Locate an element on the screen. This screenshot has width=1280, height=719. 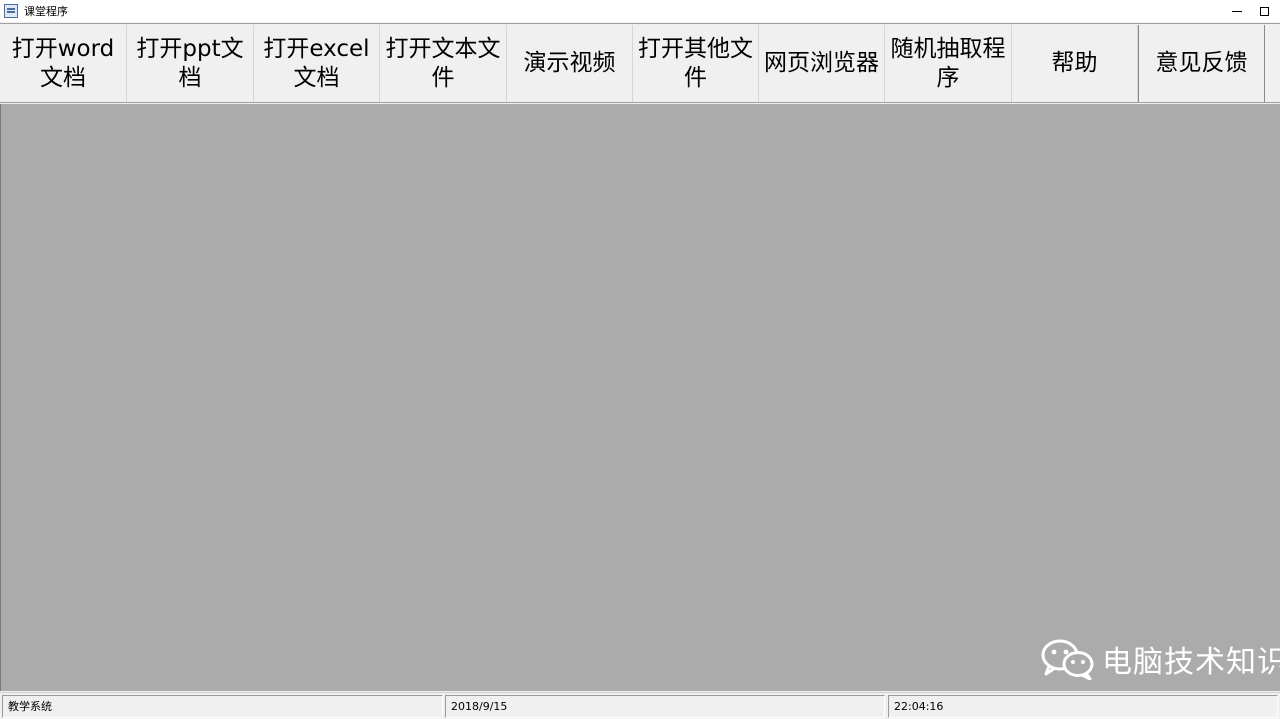
random-draw-button: 随机抽取程序 is located at coordinates (948, 63).